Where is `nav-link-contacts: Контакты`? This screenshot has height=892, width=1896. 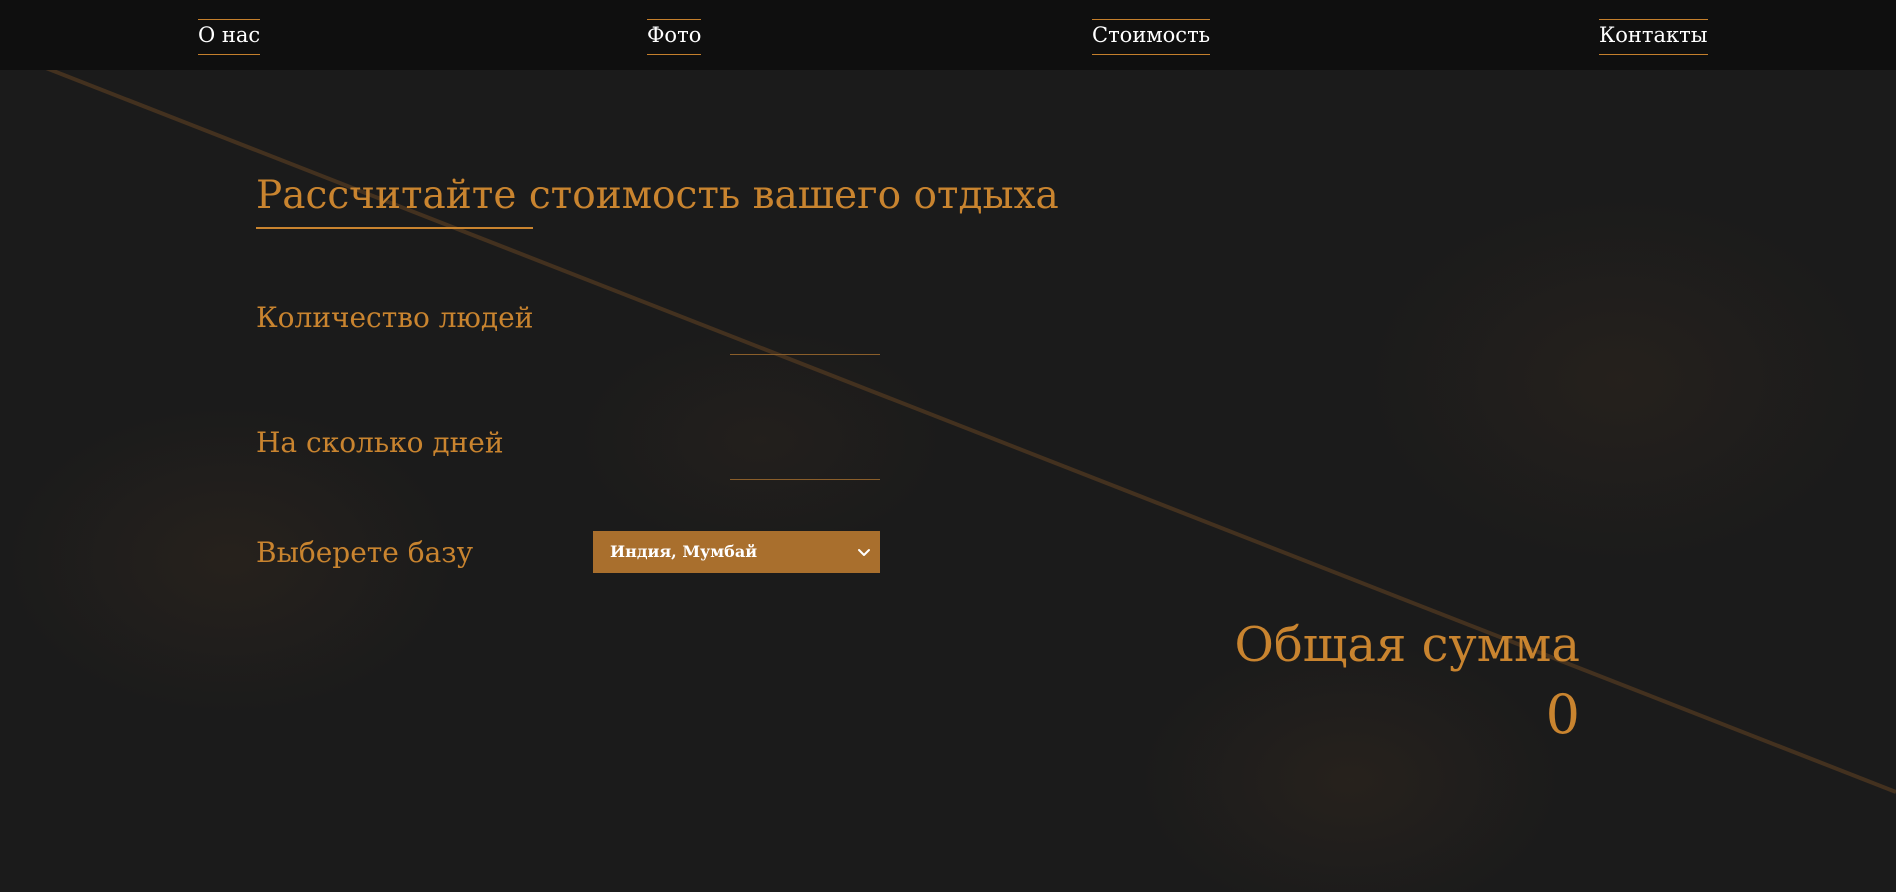 nav-link-contacts: Контакты is located at coordinates (1653, 37).